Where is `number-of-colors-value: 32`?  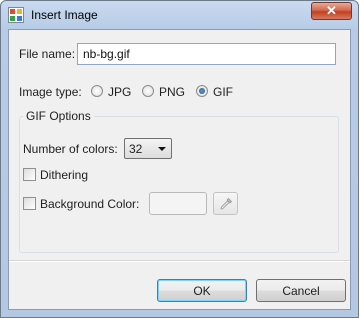 number-of-colors-value: 32 is located at coordinates (136, 149).